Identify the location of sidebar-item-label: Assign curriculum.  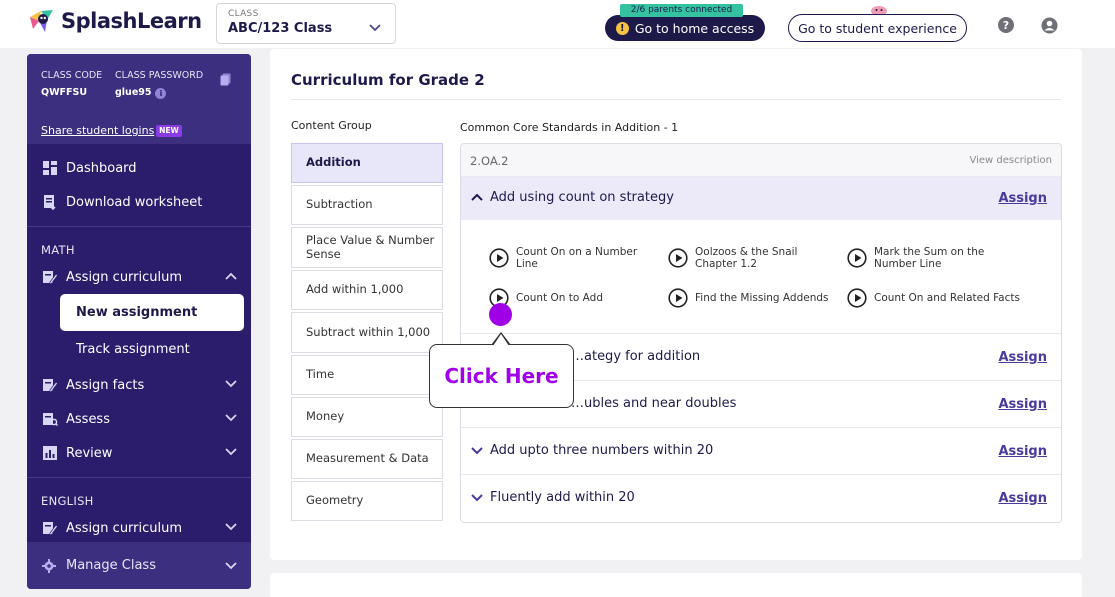
(124, 277).